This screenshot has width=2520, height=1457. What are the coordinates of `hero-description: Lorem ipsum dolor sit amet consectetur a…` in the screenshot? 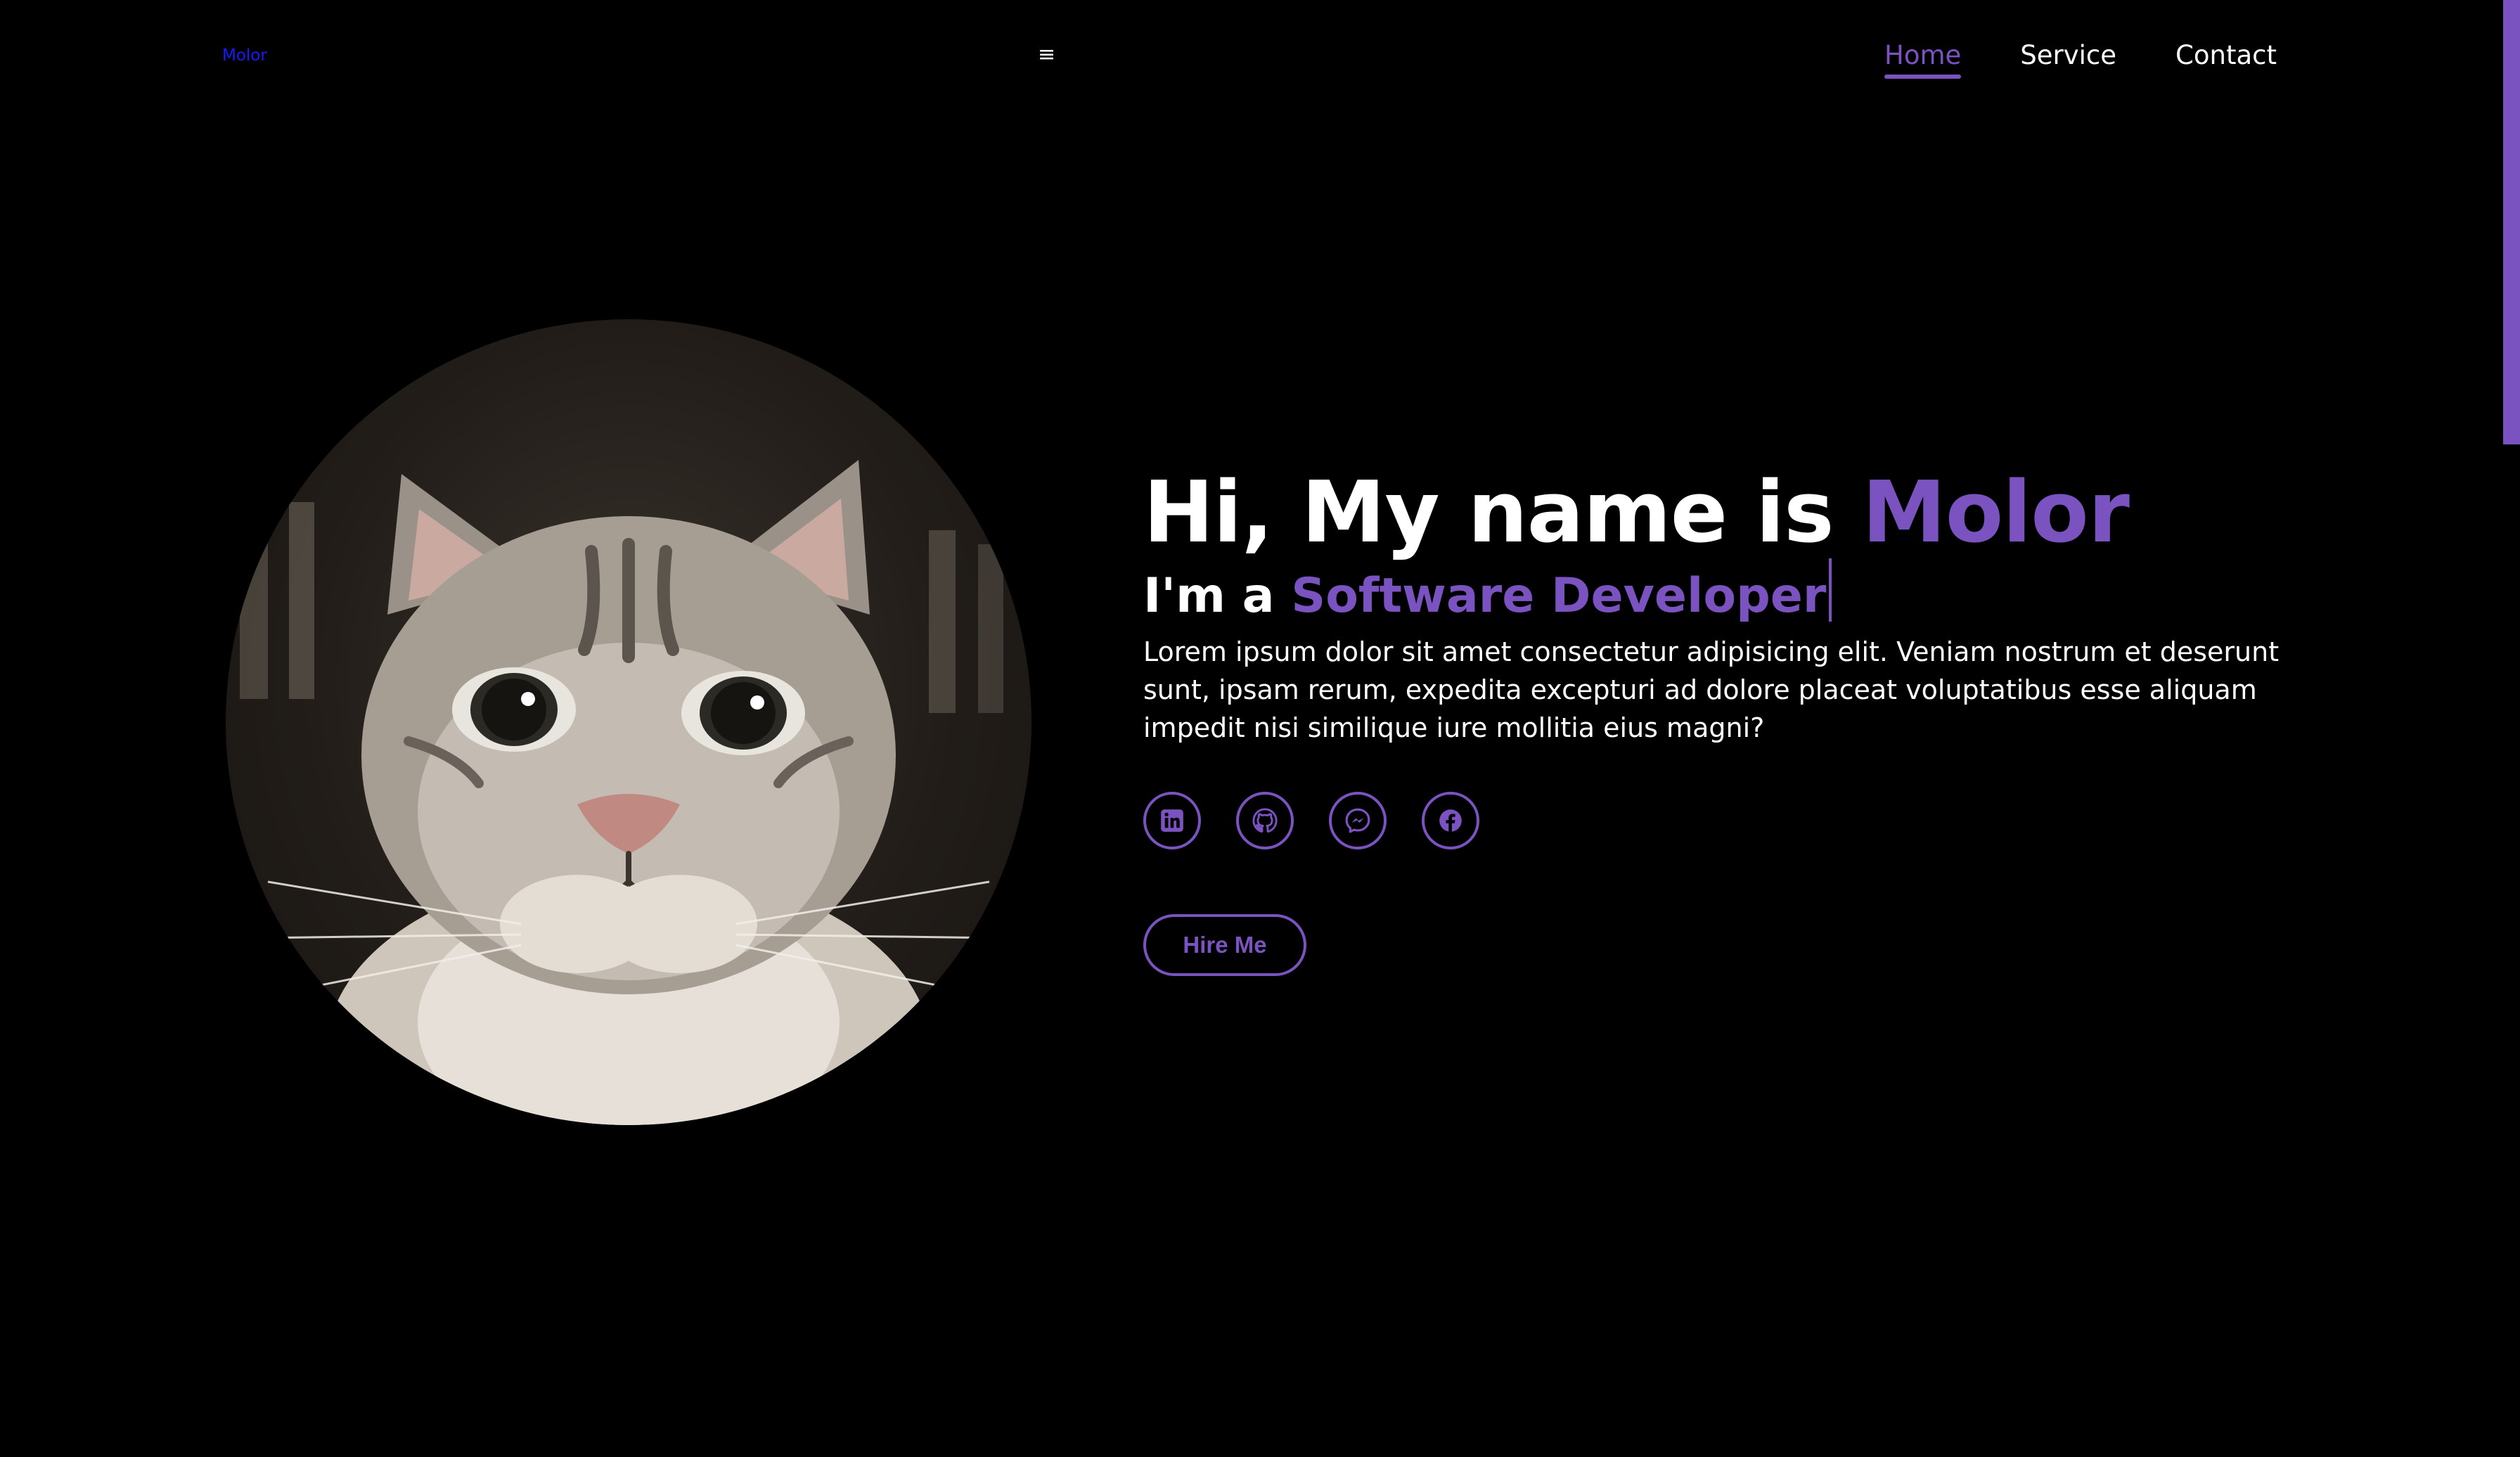 It's located at (1711, 689).